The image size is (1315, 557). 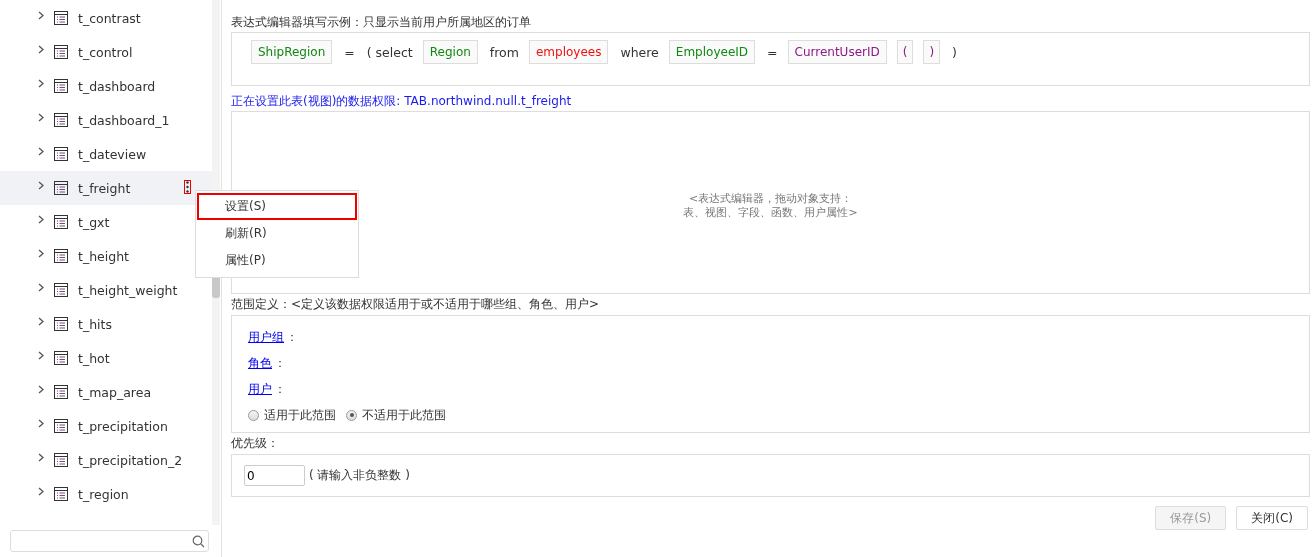 I want to click on tree-item-label: t_region, so click(x=103, y=494).